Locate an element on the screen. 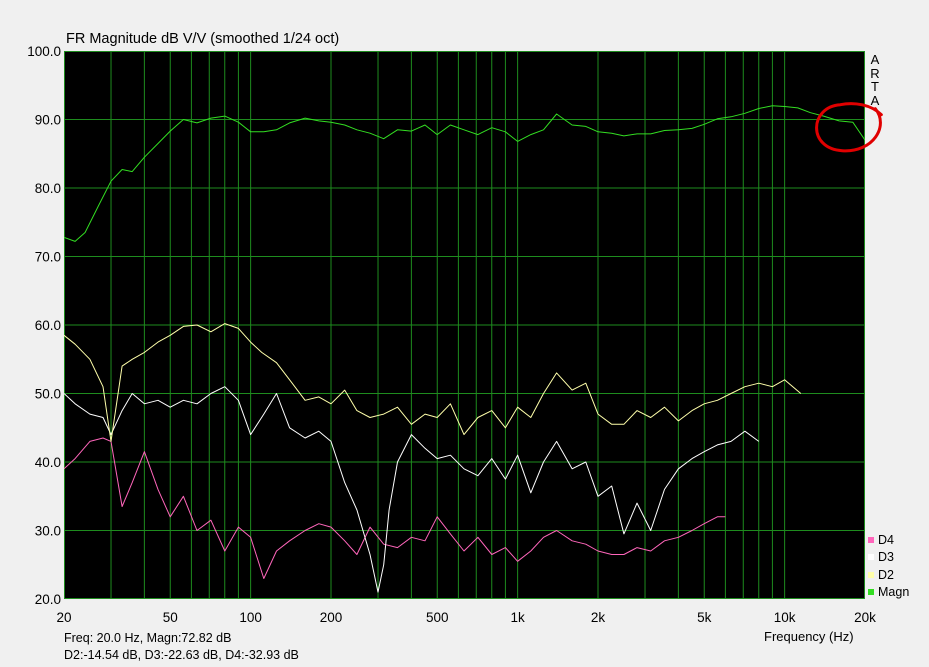 The height and width of the screenshot is (667, 929). legend-label: D2 is located at coordinates (886, 574).